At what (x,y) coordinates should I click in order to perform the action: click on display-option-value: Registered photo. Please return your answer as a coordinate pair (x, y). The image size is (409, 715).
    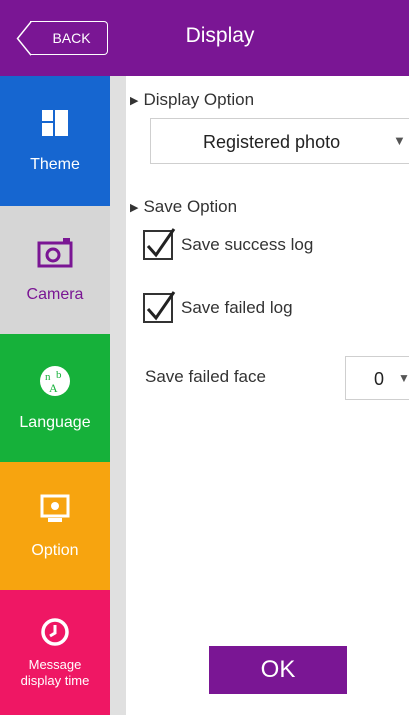
    Looking at the image, I should click on (272, 142).